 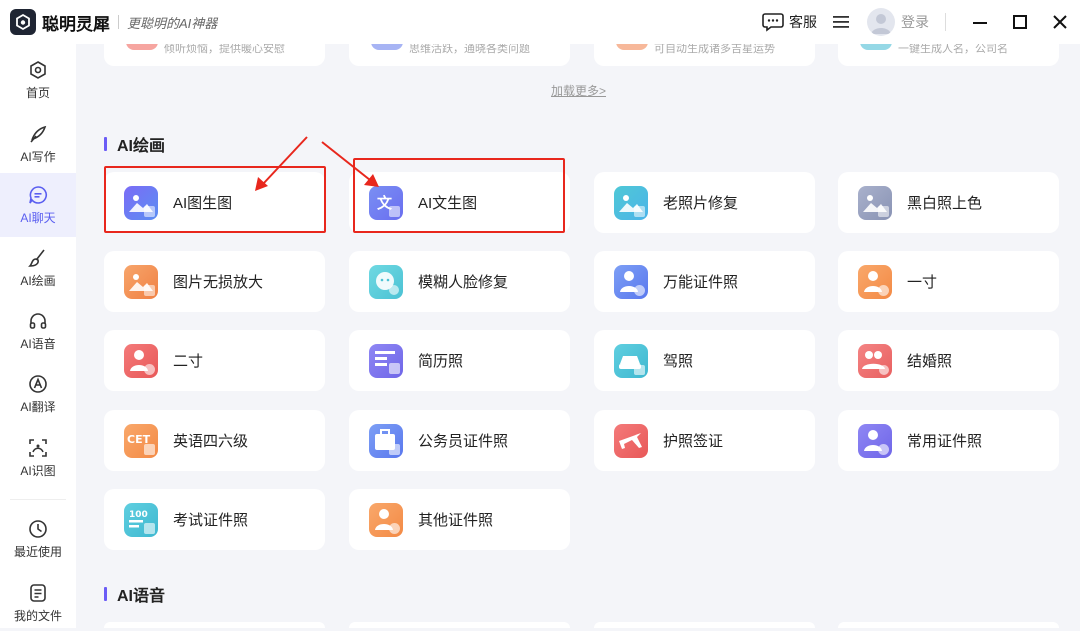 What do you see at coordinates (915, 22) in the screenshot?
I see `login-link: 登录` at bounding box center [915, 22].